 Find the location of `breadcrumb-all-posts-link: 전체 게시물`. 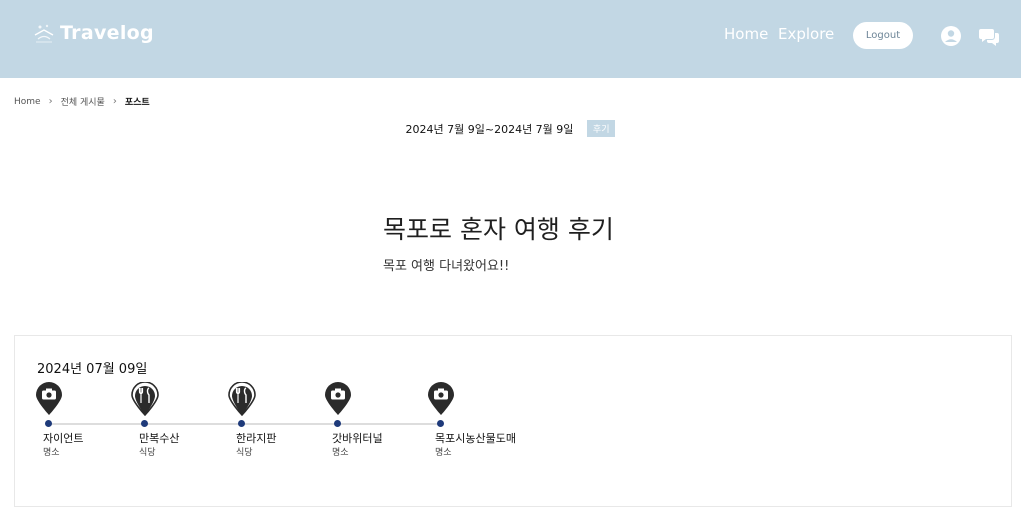

breadcrumb-all-posts-link: 전체 게시물 is located at coordinates (83, 101).